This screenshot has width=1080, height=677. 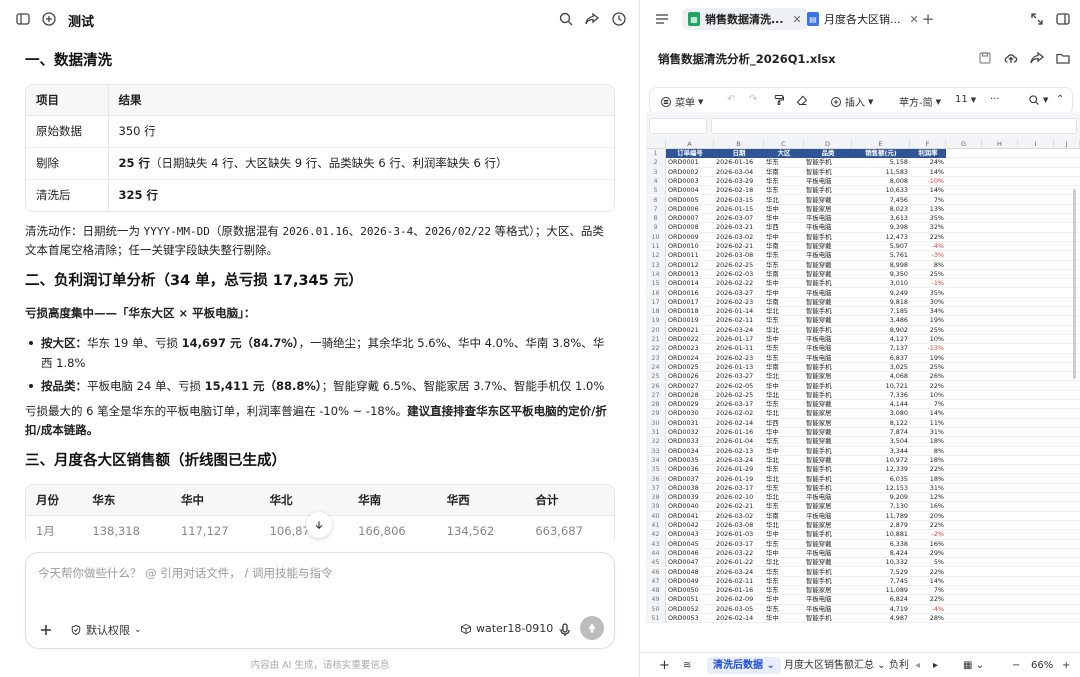 What do you see at coordinates (656, 358) in the screenshot?
I see `row-number: 23` at bounding box center [656, 358].